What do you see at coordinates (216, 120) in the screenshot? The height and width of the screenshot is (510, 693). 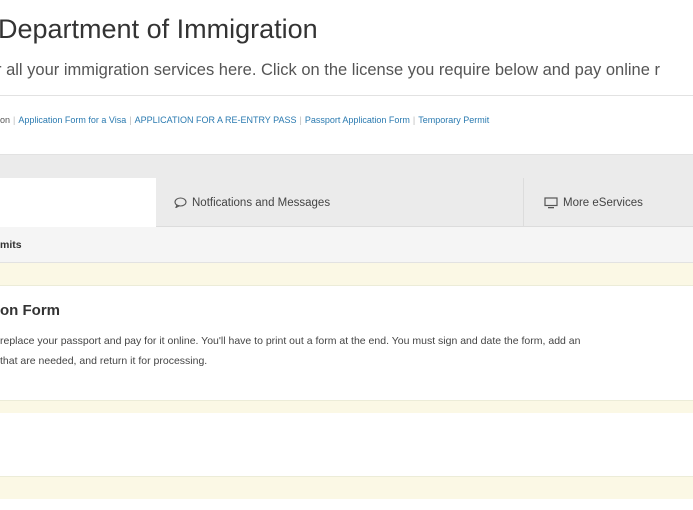 I see `quick-link-reentry-pass: APPLICATION FOR A RE-ENTRY PASS` at bounding box center [216, 120].